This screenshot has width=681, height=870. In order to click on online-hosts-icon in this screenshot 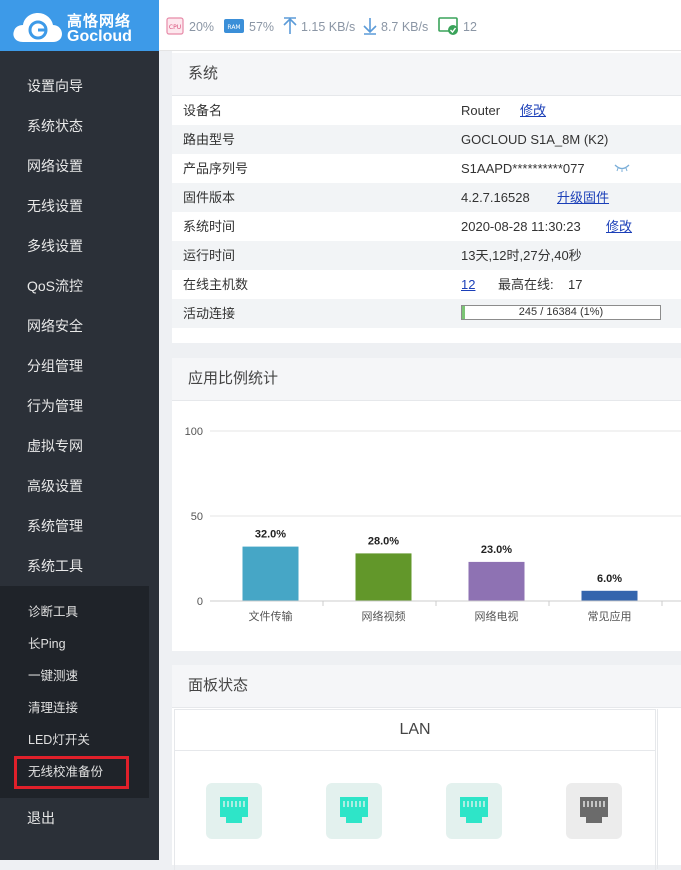, I will do `click(448, 26)`.